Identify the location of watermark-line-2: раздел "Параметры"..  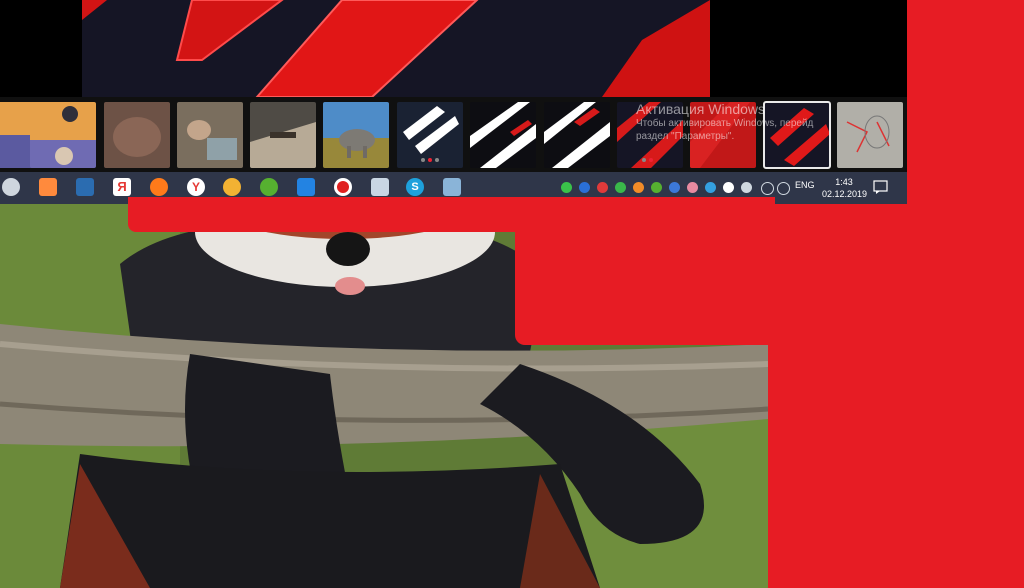
(685, 136).